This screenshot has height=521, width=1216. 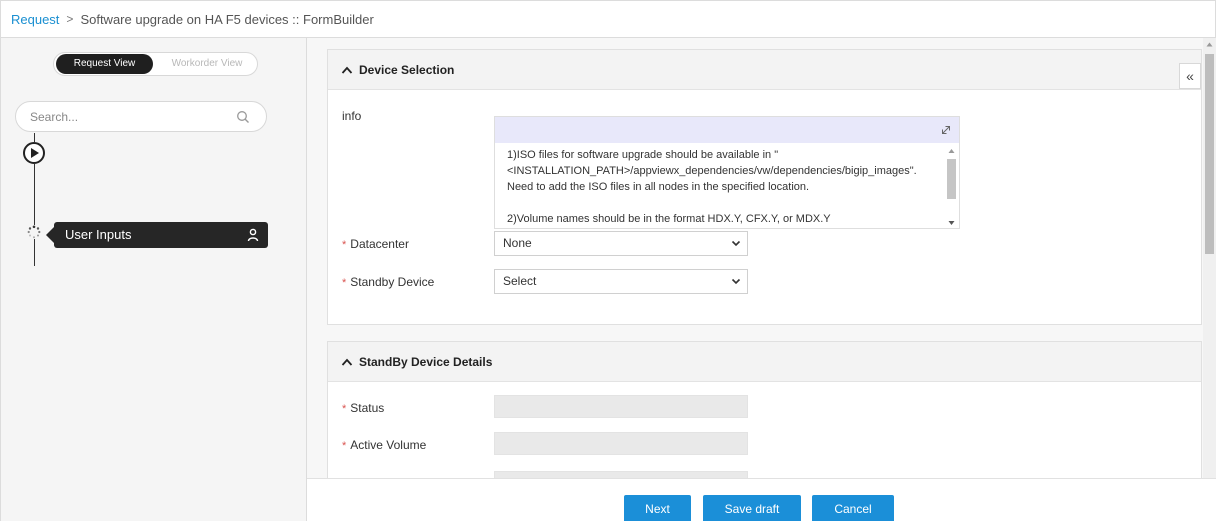 I want to click on timeline-line-middle, so click(x=34, y=194).